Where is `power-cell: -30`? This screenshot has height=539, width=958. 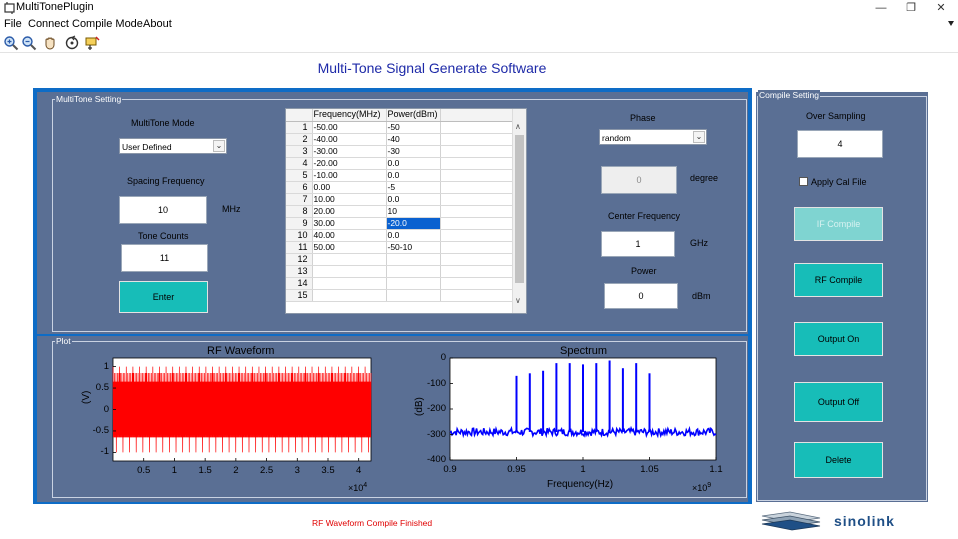 power-cell: -30 is located at coordinates (413, 151).